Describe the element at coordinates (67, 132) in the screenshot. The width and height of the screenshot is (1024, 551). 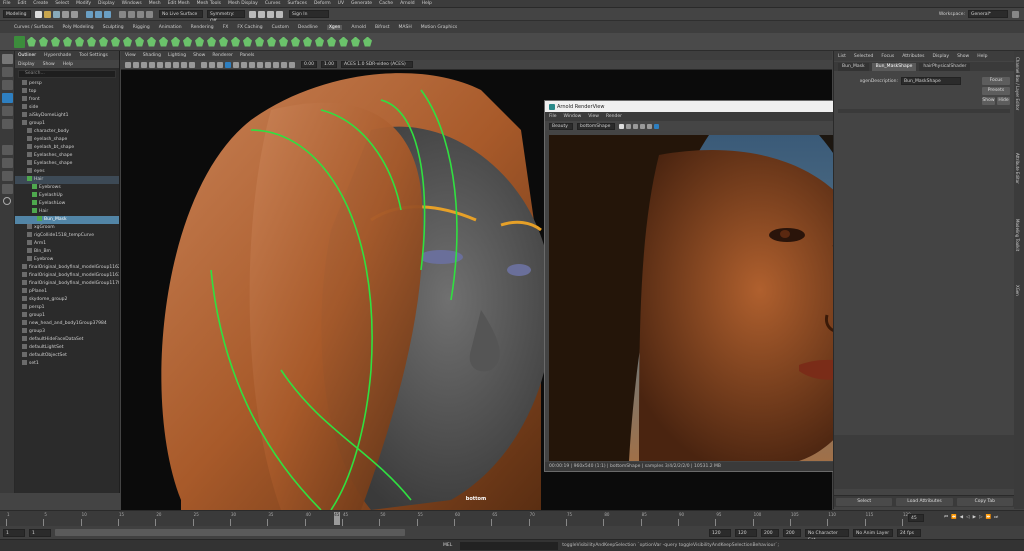
I see `outliner-item: character_body` at that location.